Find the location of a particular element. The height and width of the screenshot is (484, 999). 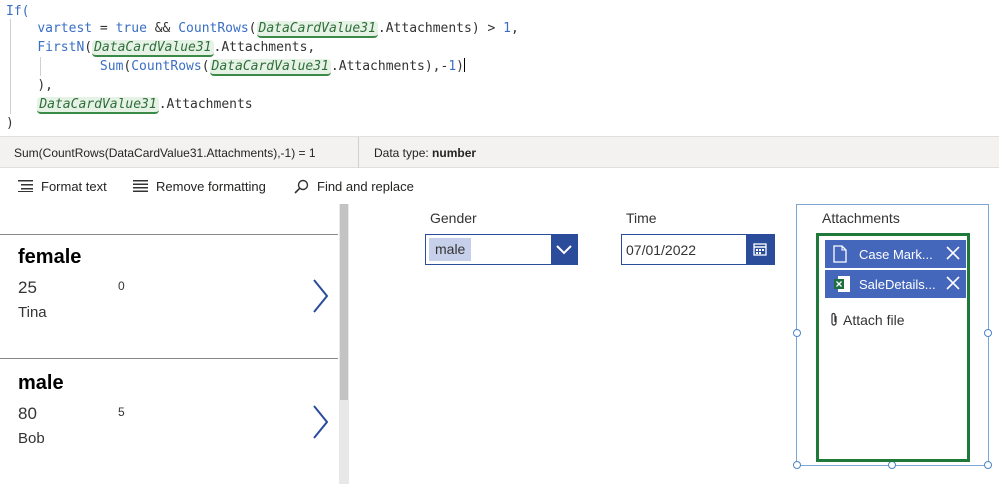

item-title: male is located at coordinates (41, 383).